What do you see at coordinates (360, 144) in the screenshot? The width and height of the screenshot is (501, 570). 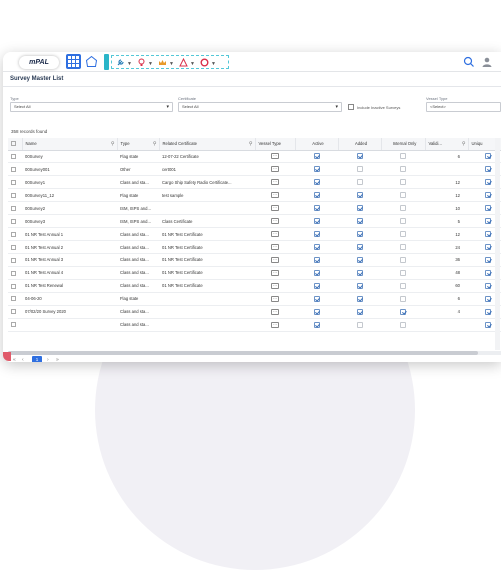 I see `column-header-added: Added` at bounding box center [360, 144].